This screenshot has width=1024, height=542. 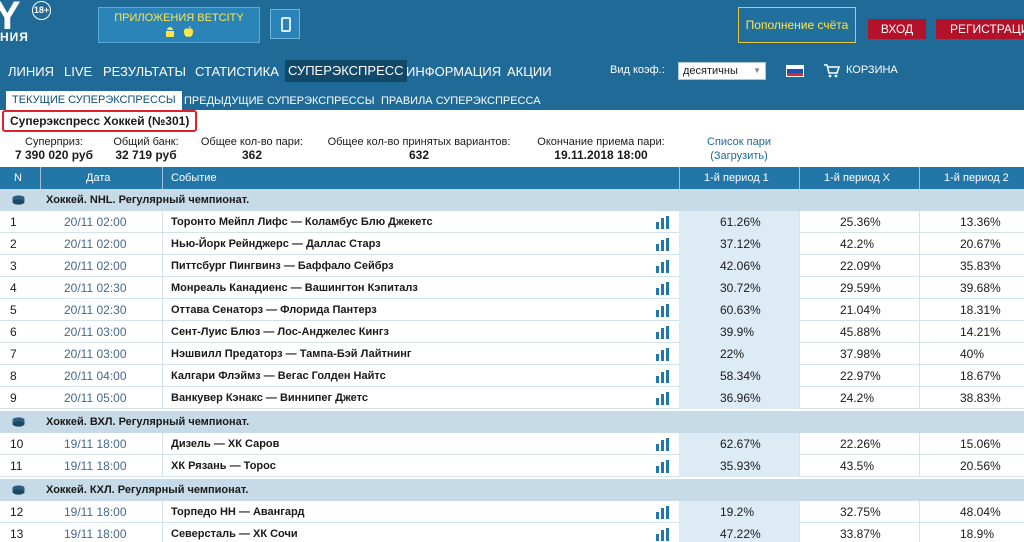 What do you see at coordinates (18, 422) in the screenshot?
I see `puck-icon` at bounding box center [18, 422].